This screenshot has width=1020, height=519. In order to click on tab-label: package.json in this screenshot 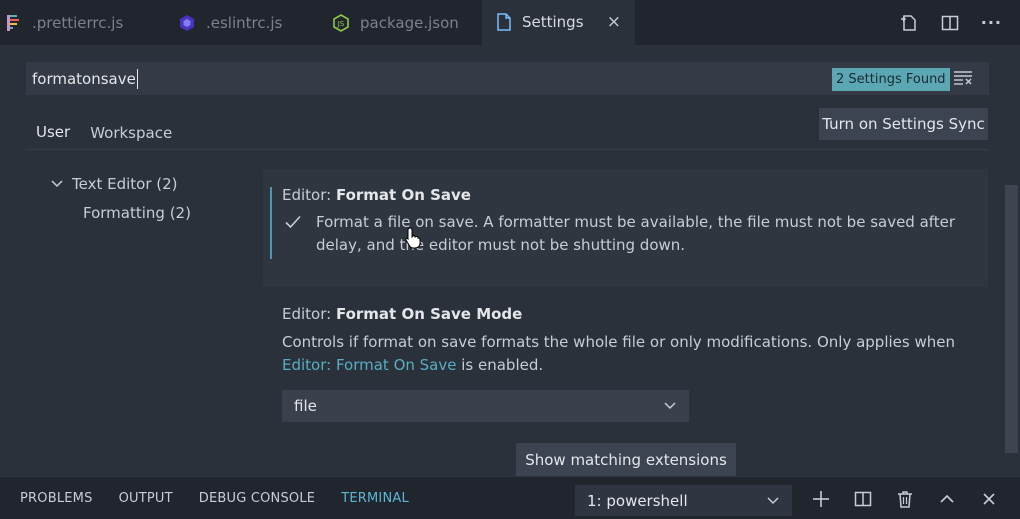, I will do `click(409, 22)`.